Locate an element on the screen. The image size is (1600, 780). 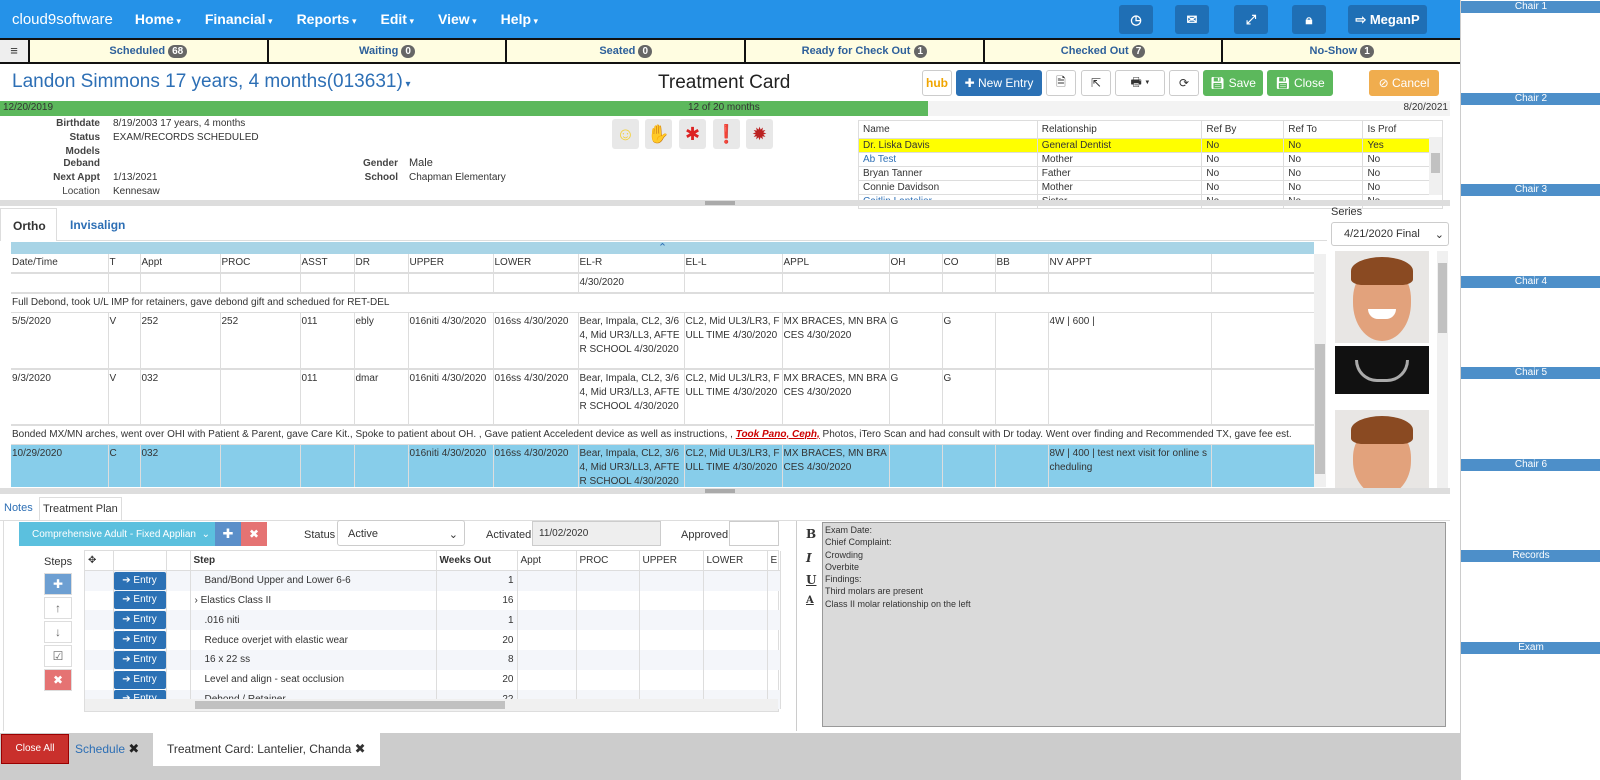
approved-field is located at coordinates (754, 533).